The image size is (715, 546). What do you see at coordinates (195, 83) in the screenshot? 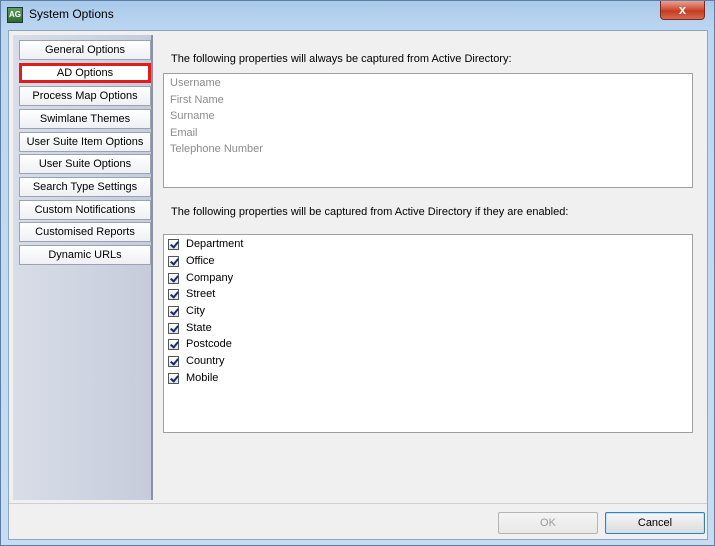
I see `list-item: Username` at bounding box center [195, 83].